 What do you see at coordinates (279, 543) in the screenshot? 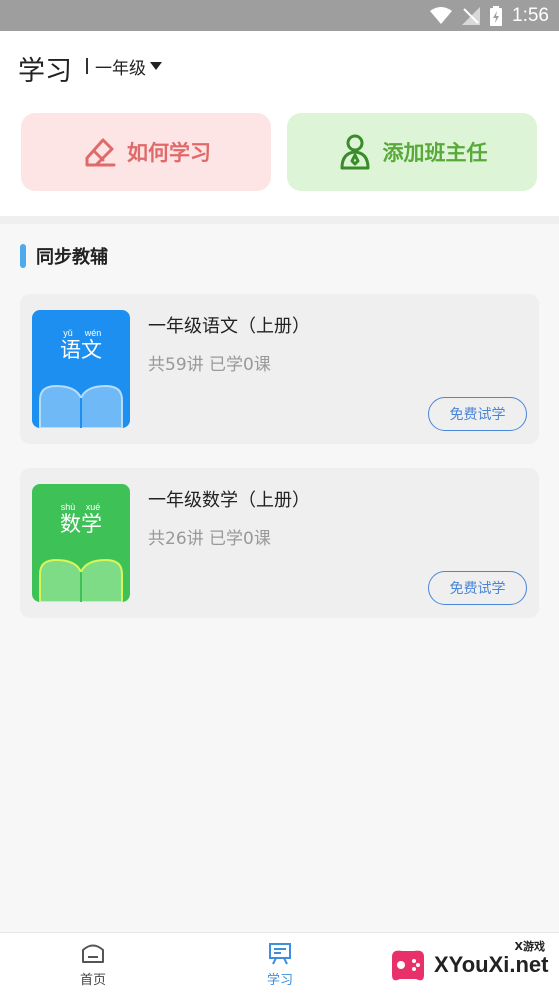
I see `course-card-math: shù xué 数学 一年级数学（上册） 共26讲 已学0课 免费试学` at bounding box center [279, 543].